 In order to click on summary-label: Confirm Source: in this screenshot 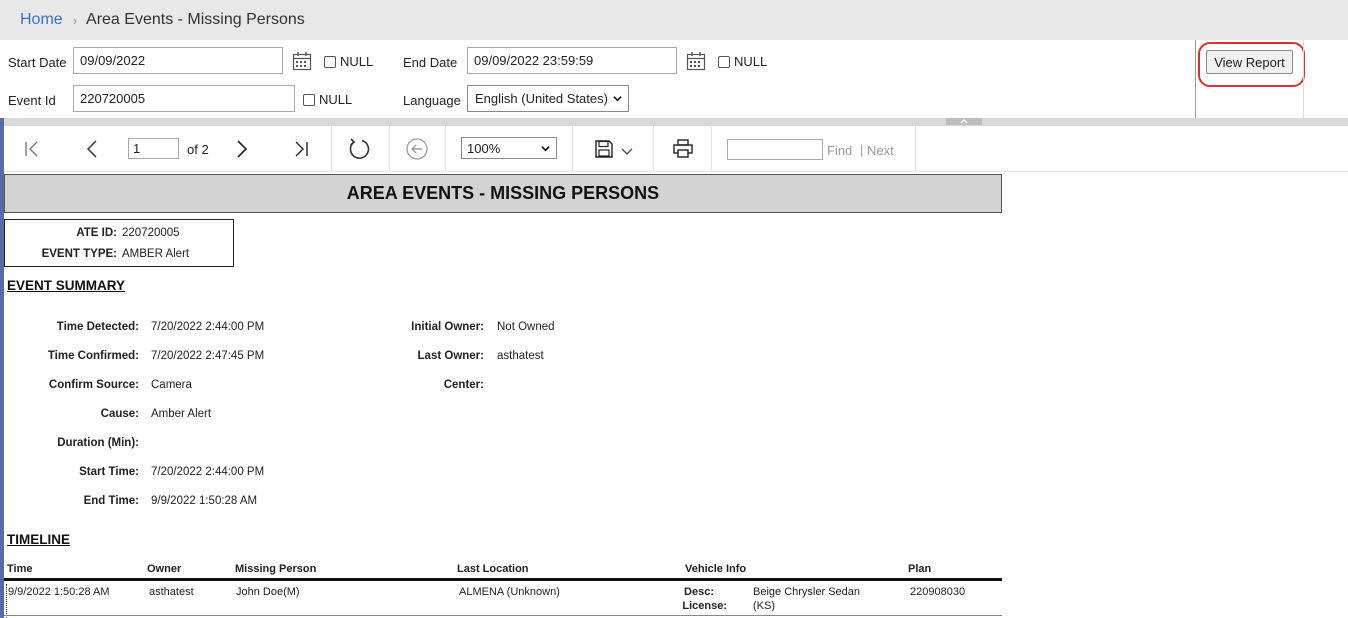, I will do `click(93, 385)`.